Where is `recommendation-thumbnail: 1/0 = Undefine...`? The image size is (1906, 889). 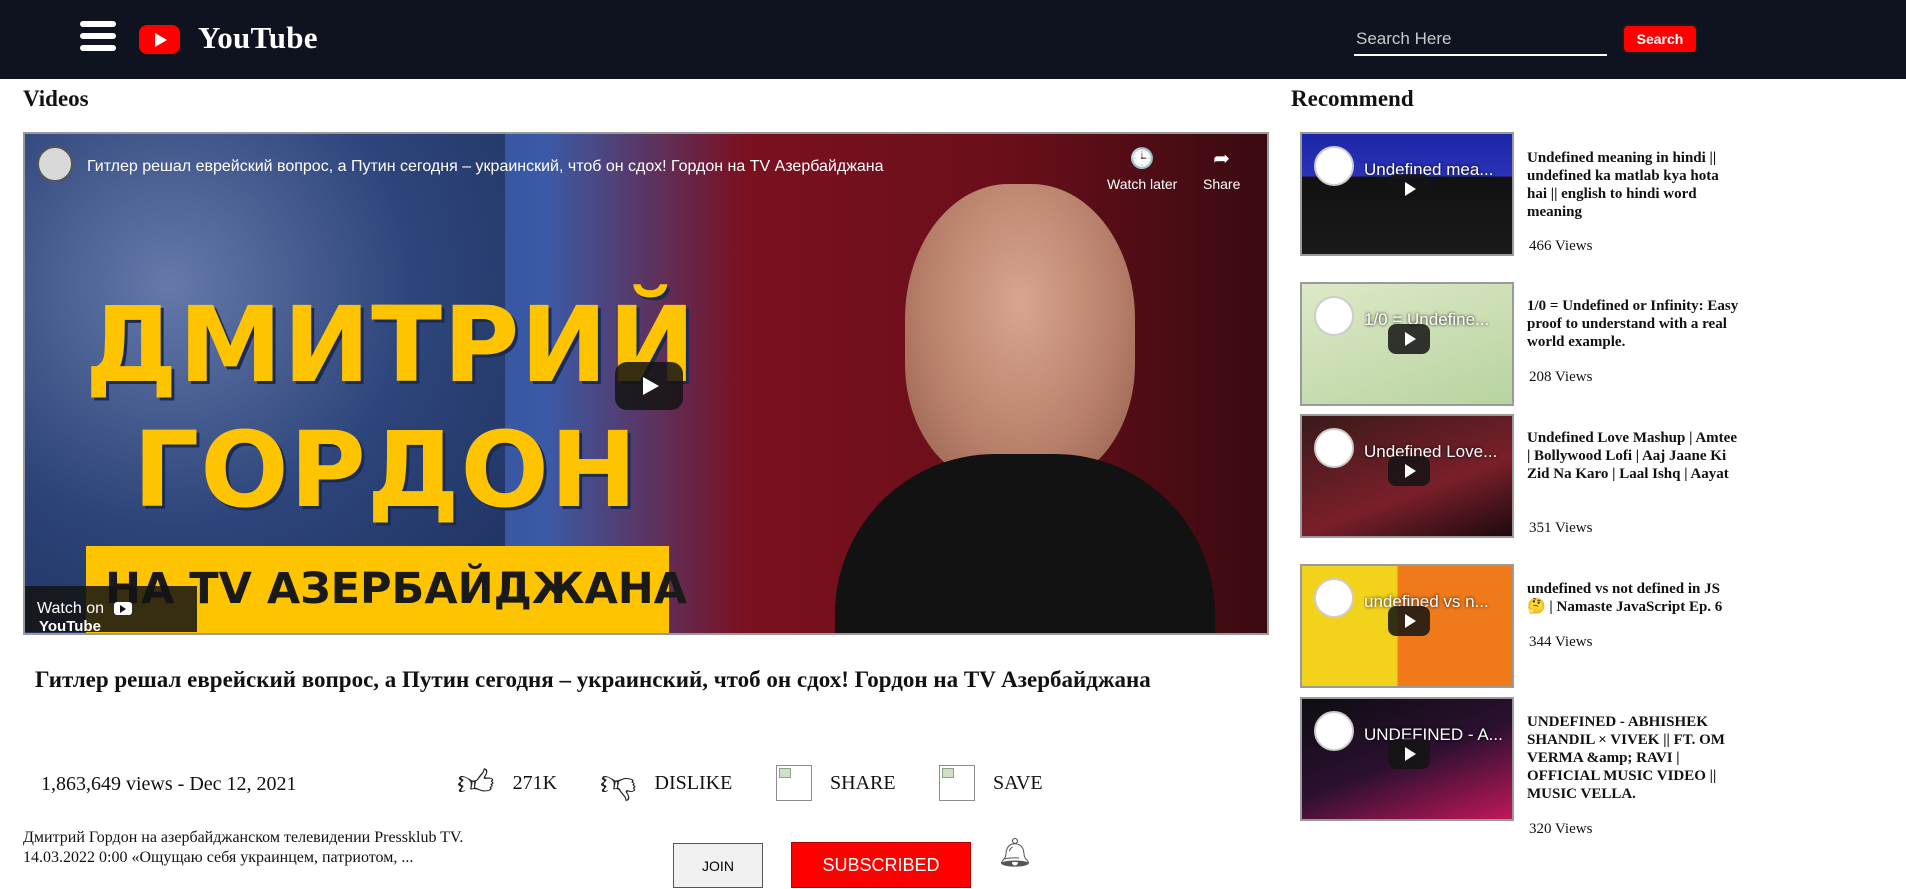 recommendation-thumbnail: 1/0 = Undefine... is located at coordinates (1407, 344).